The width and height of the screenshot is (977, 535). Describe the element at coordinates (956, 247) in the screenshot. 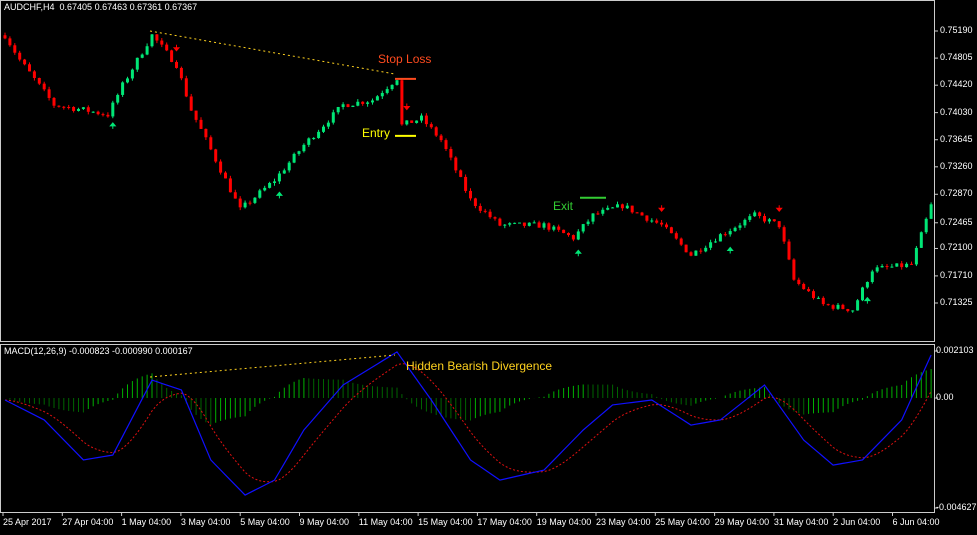

I see `price-tick-label: 0.72100` at that location.